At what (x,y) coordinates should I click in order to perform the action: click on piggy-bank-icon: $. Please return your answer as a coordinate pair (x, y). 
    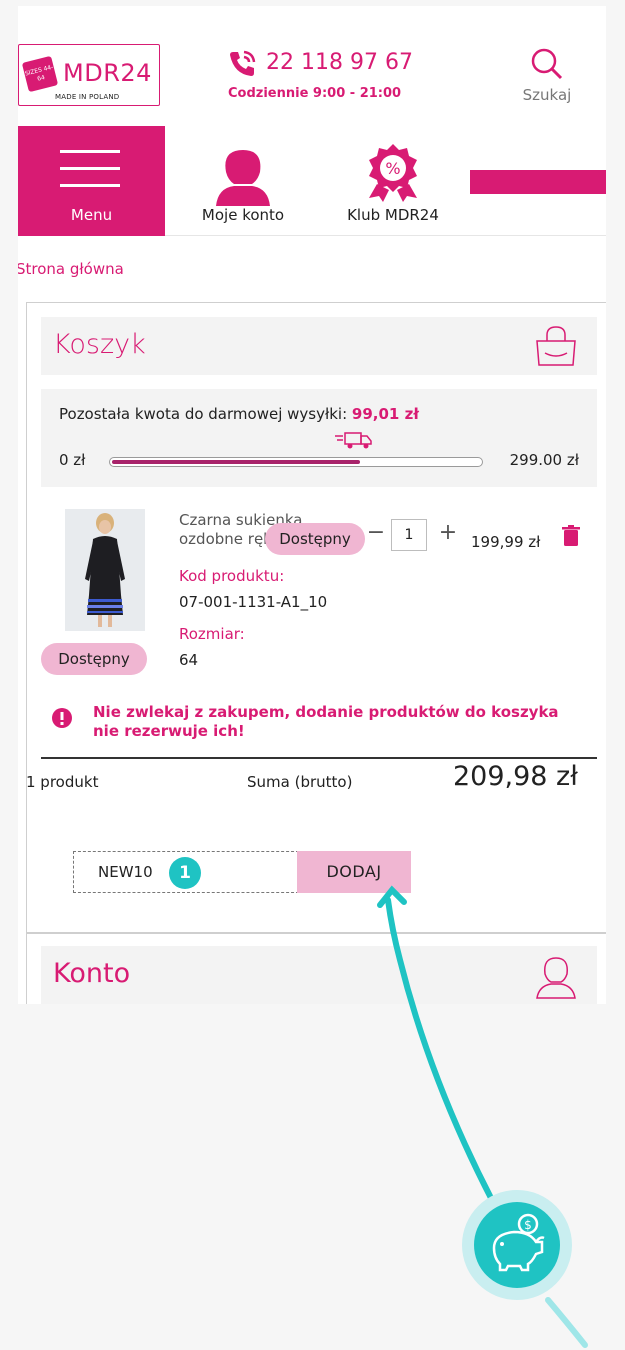
    Looking at the image, I should click on (518, 1242).